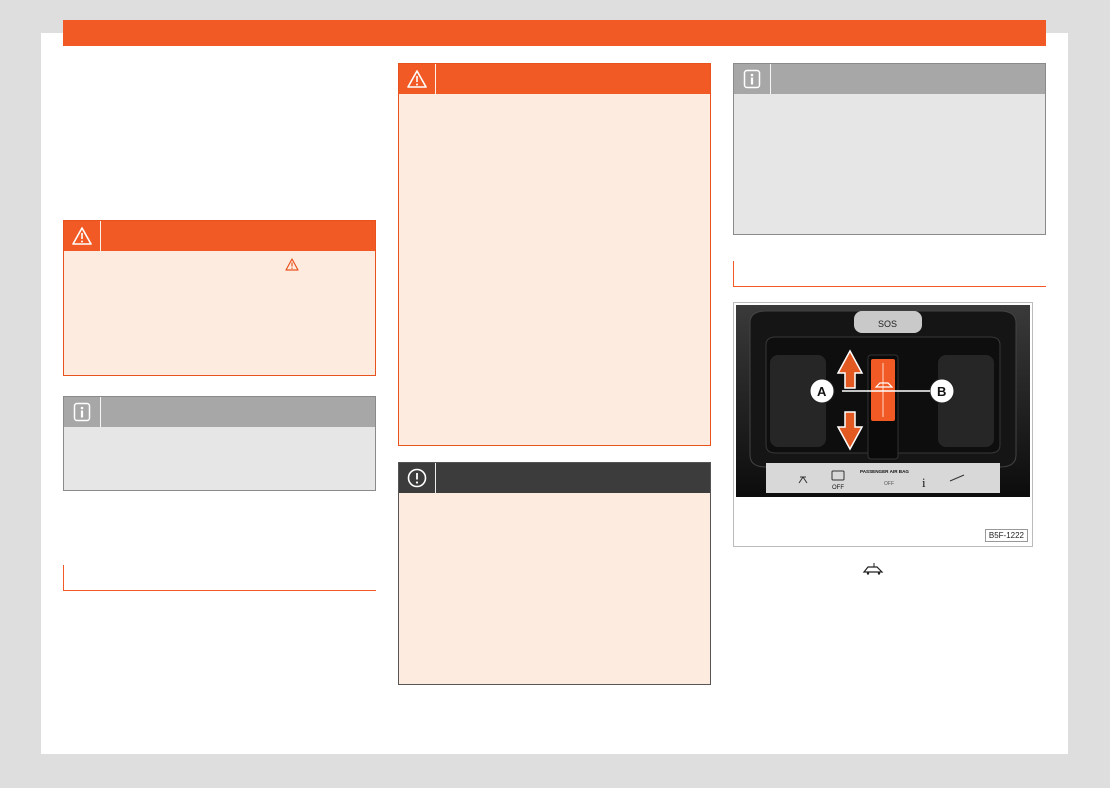 This screenshot has width=1110, height=788. I want to click on sos-label: SOS, so click(887, 324).